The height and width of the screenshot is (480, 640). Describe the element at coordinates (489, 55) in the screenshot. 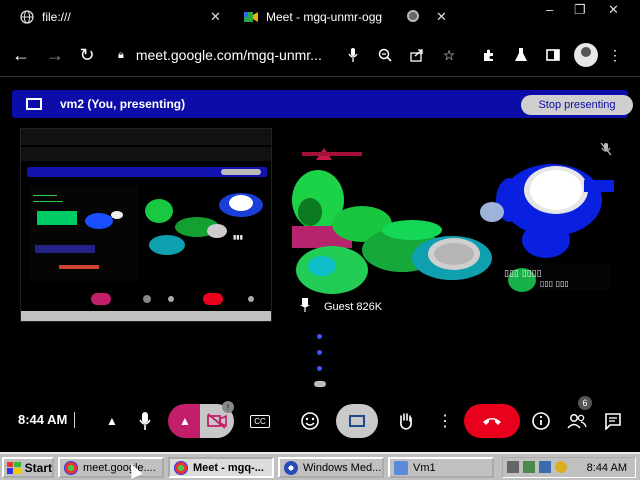

I see `extensions-icon` at that location.